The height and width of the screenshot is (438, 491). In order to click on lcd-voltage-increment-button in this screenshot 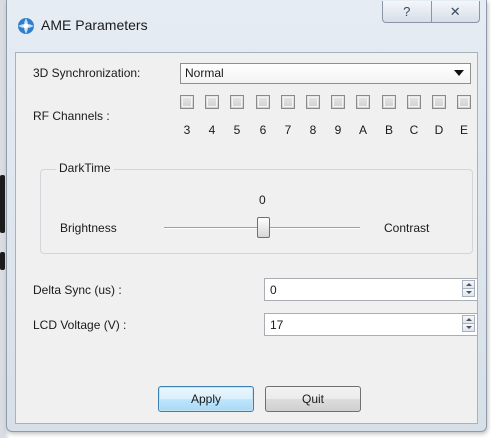, I will do `click(468, 319)`.